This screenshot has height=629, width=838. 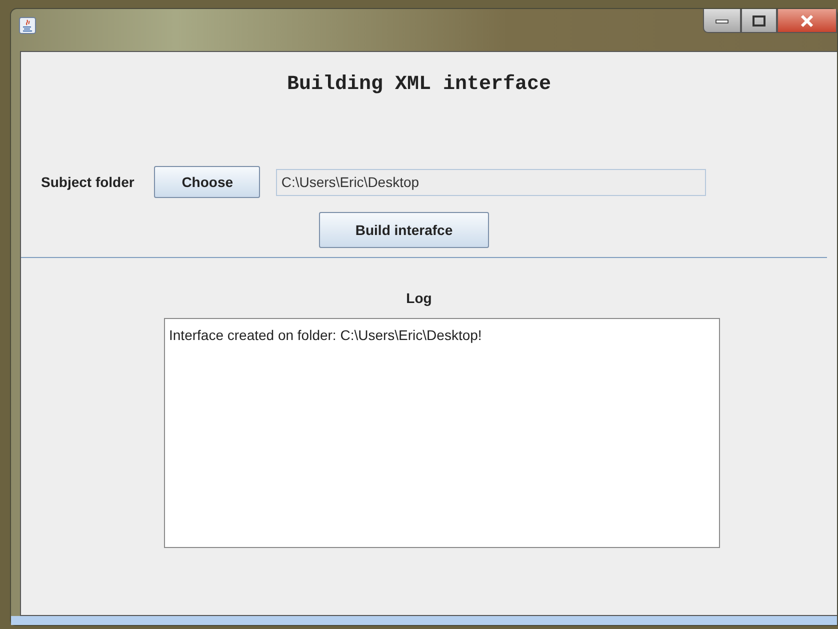 I want to click on subject-folder-label: Subject folder, so click(x=87, y=182).